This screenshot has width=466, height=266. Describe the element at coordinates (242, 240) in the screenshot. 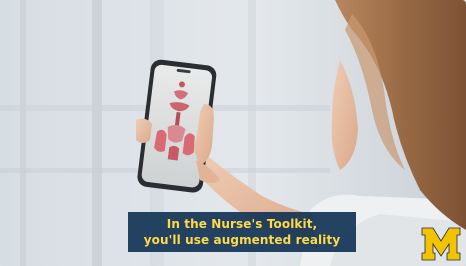

I see `caption-line-2: you'll use augmented reality` at that location.